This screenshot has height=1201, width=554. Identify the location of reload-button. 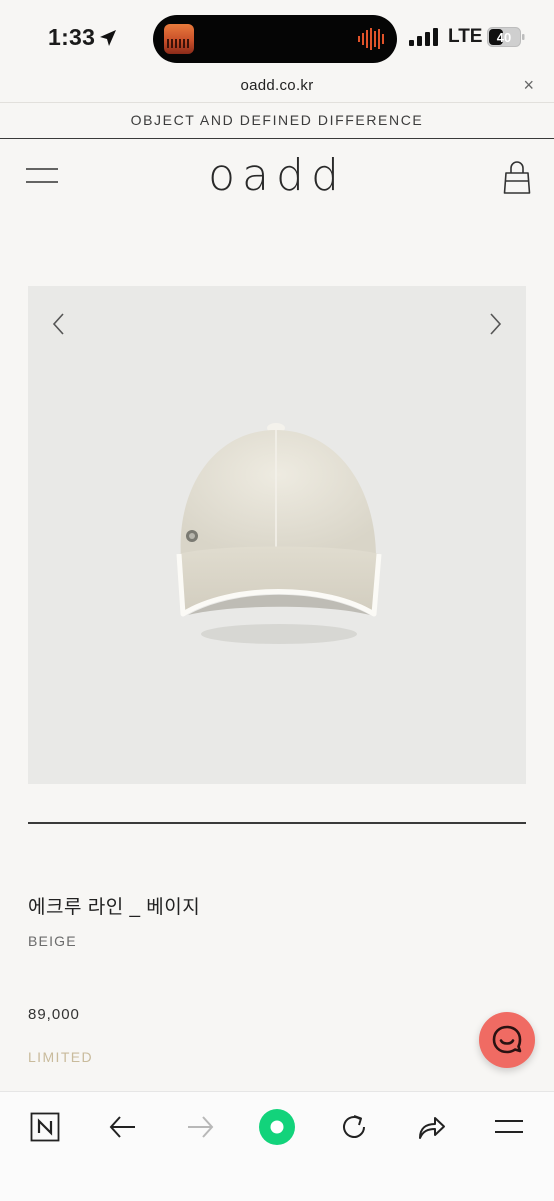
(354, 1127).